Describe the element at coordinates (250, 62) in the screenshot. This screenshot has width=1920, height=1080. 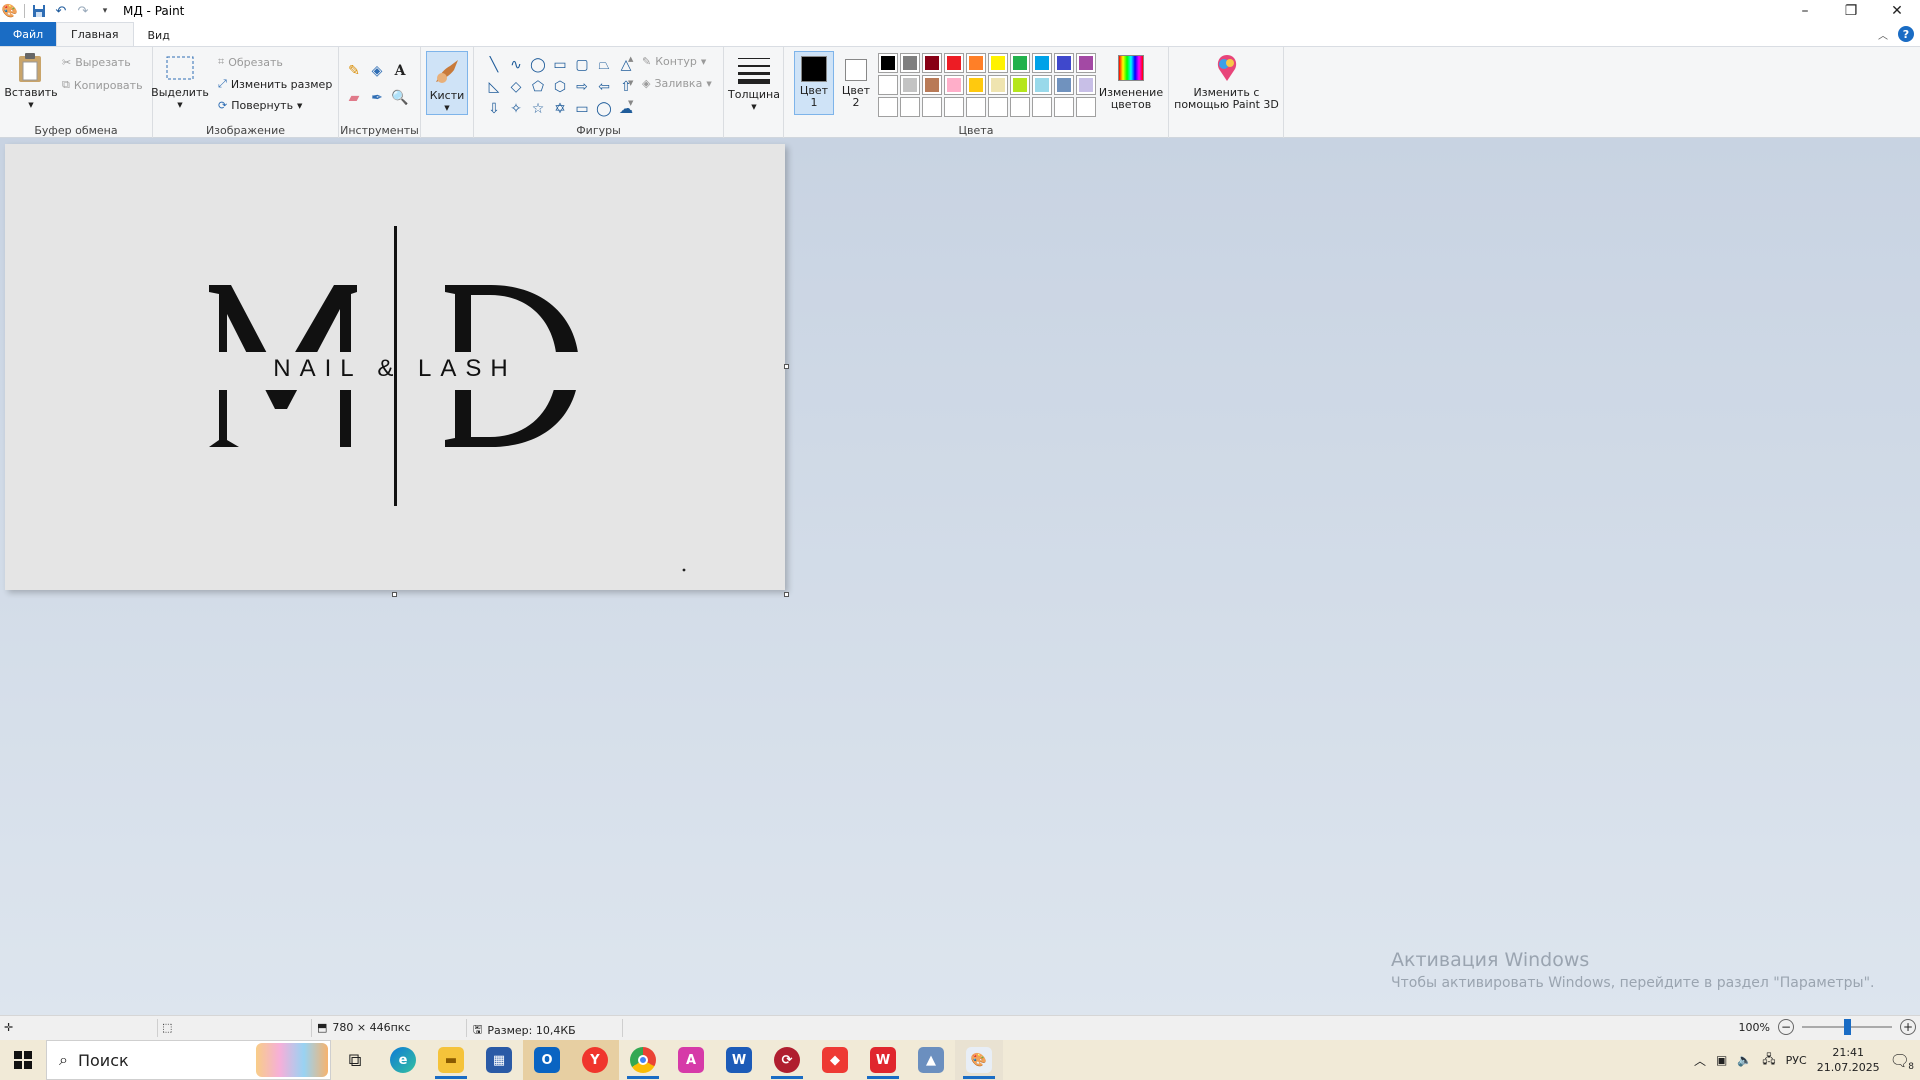
I see `crop-button: ⌗ Обрезать` at that location.